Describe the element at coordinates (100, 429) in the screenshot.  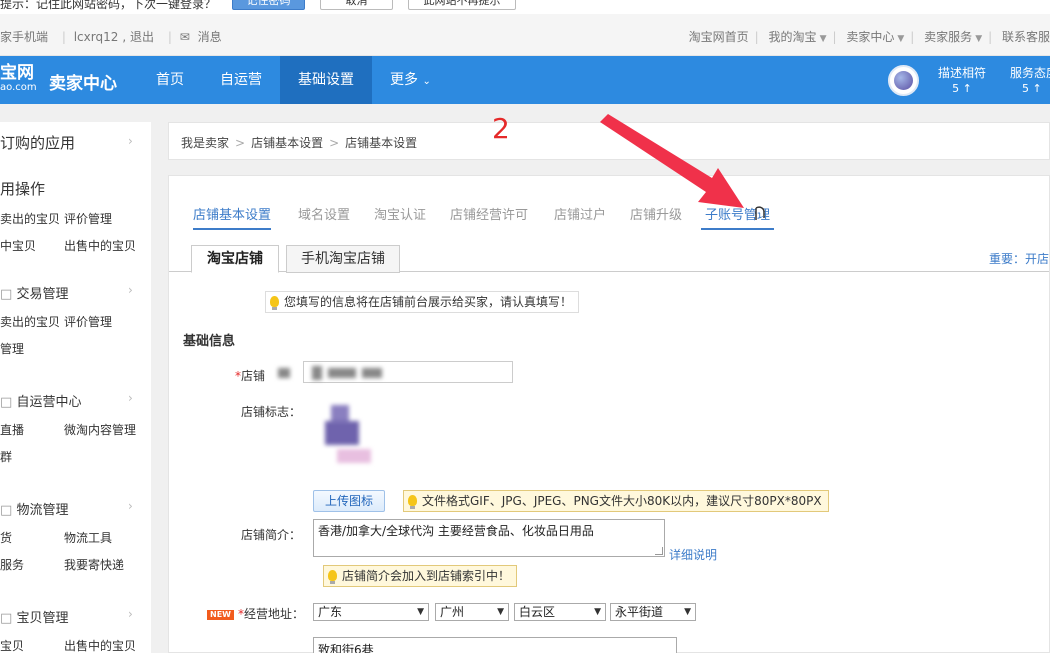
I see `sidebar-link-weitao: 微淘内容管理` at that location.